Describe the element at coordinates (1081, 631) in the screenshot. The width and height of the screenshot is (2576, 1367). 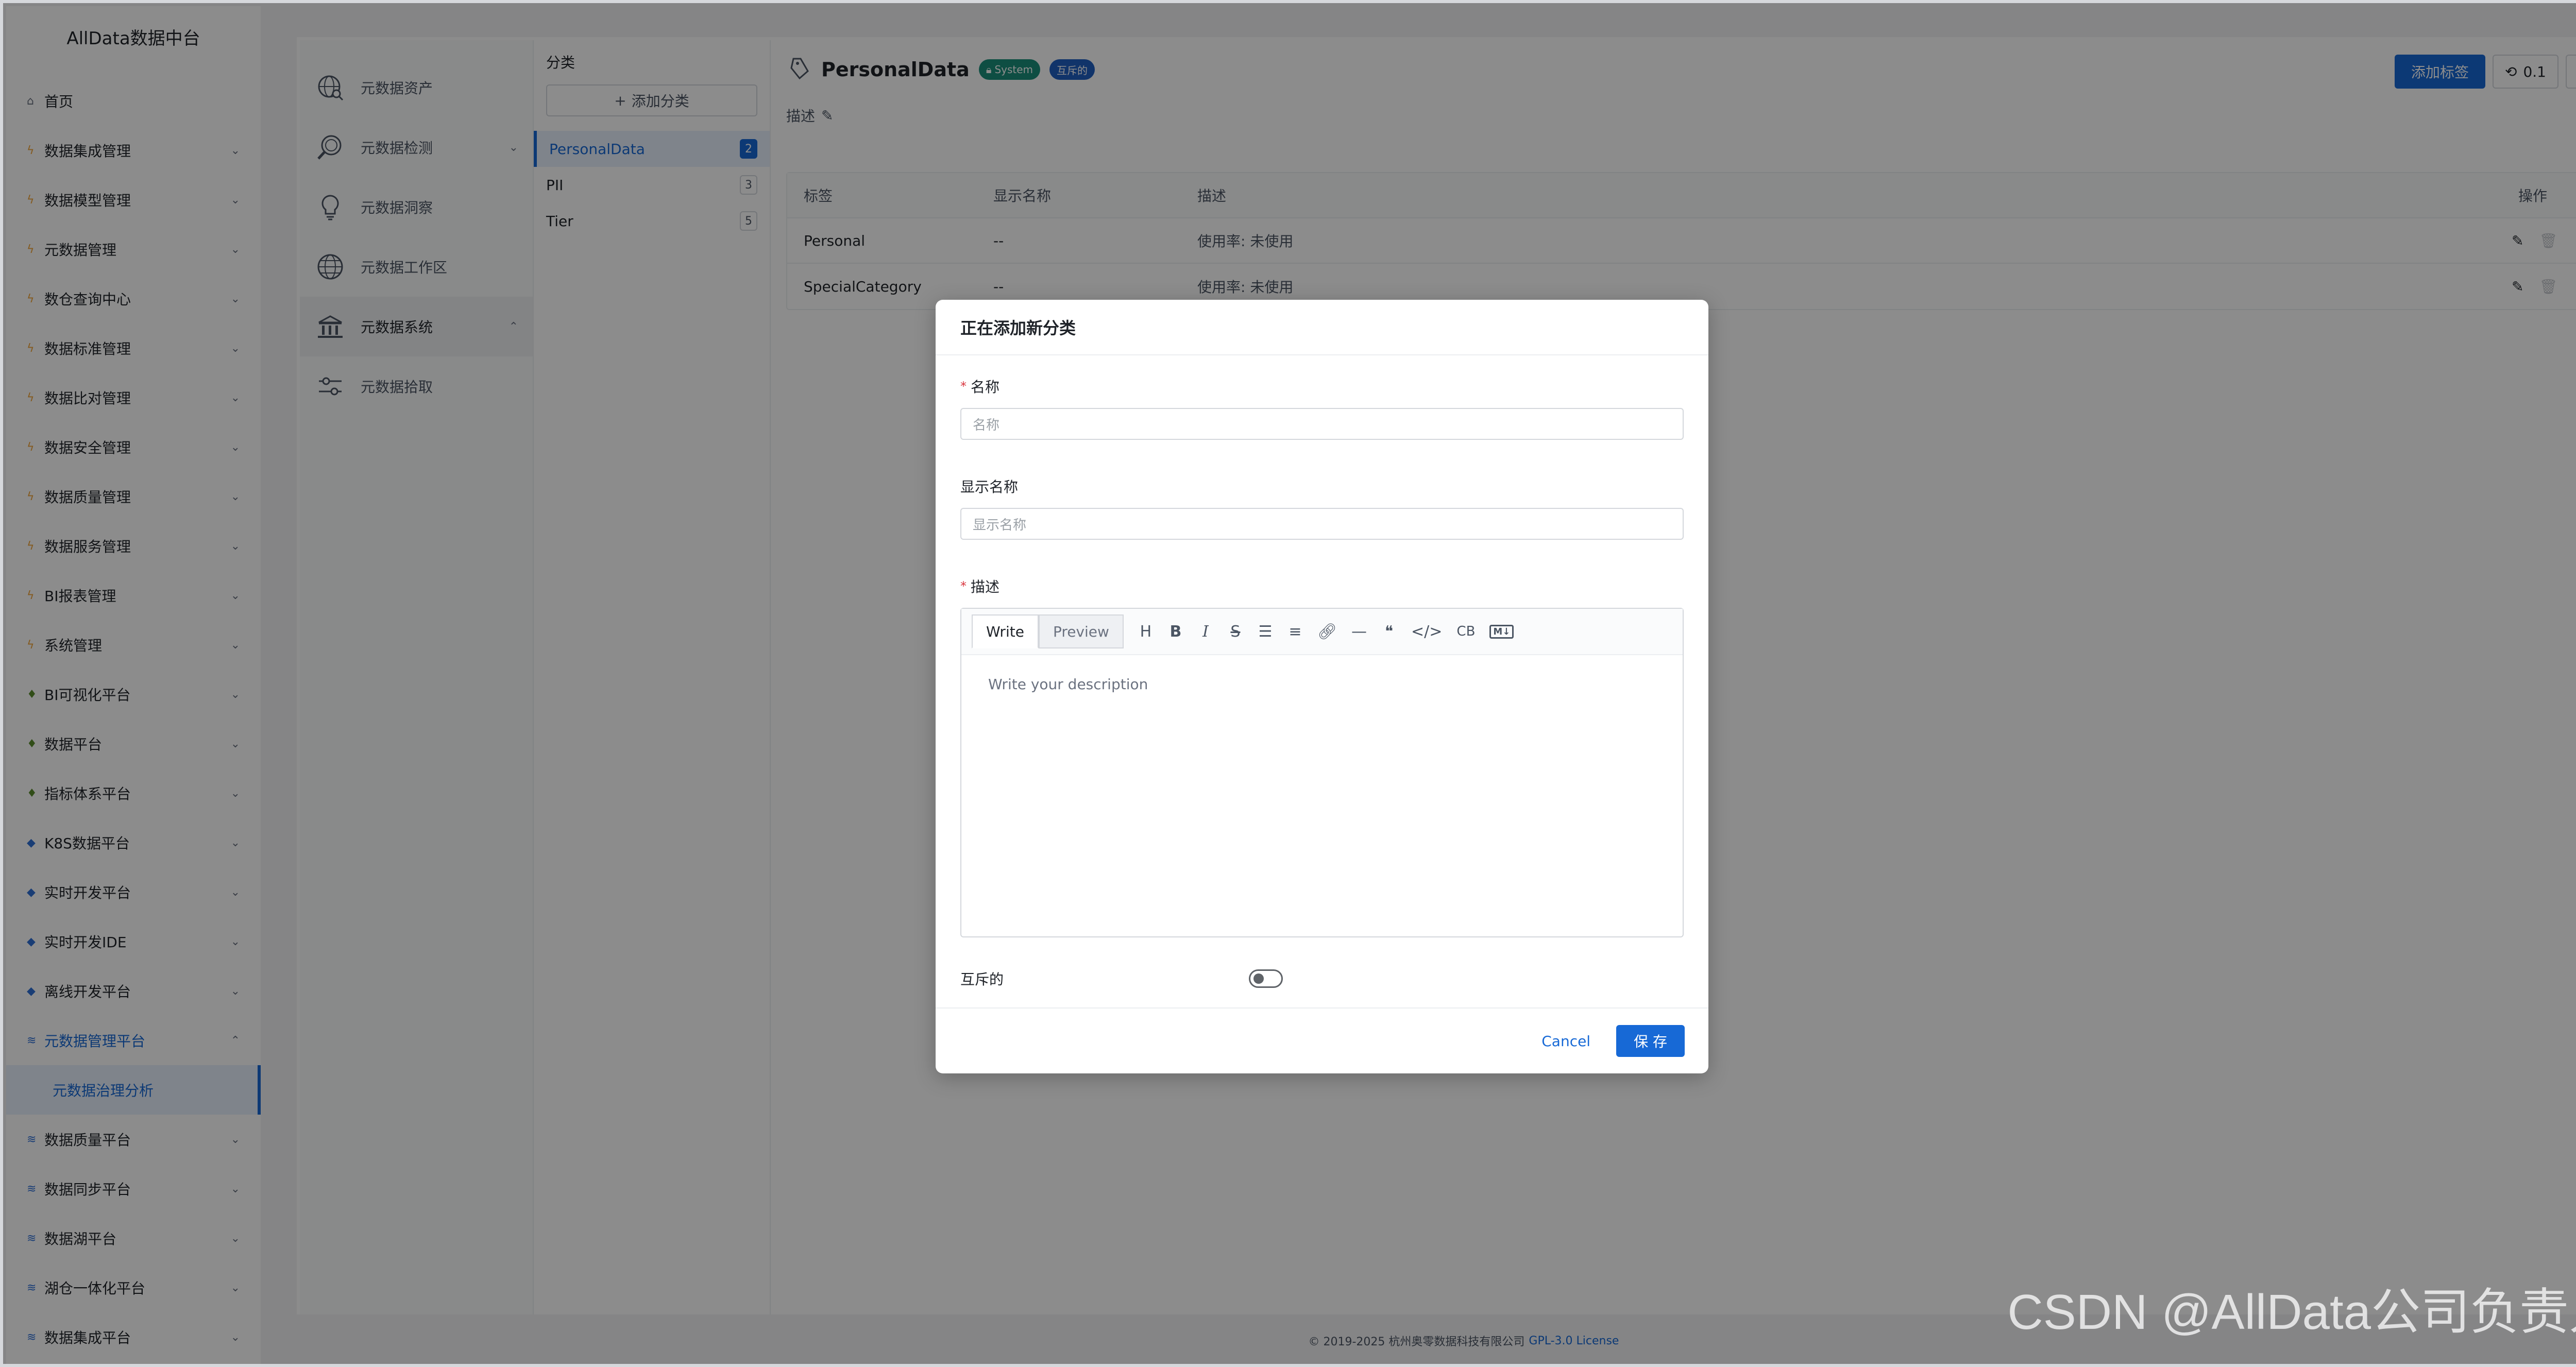
I see `preview-tab: Preview` at that location.